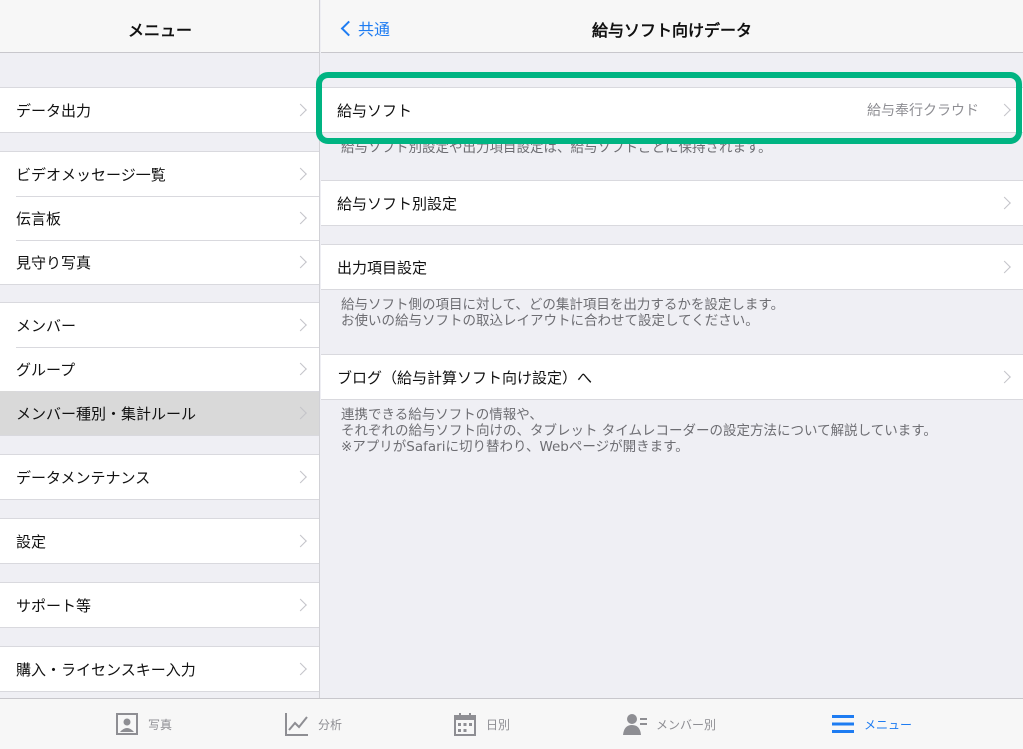 The image size is (1023, 749). I want to click on blog-group: ブログ（給与計算ソフト向け設定）へ, so click(672, 377).